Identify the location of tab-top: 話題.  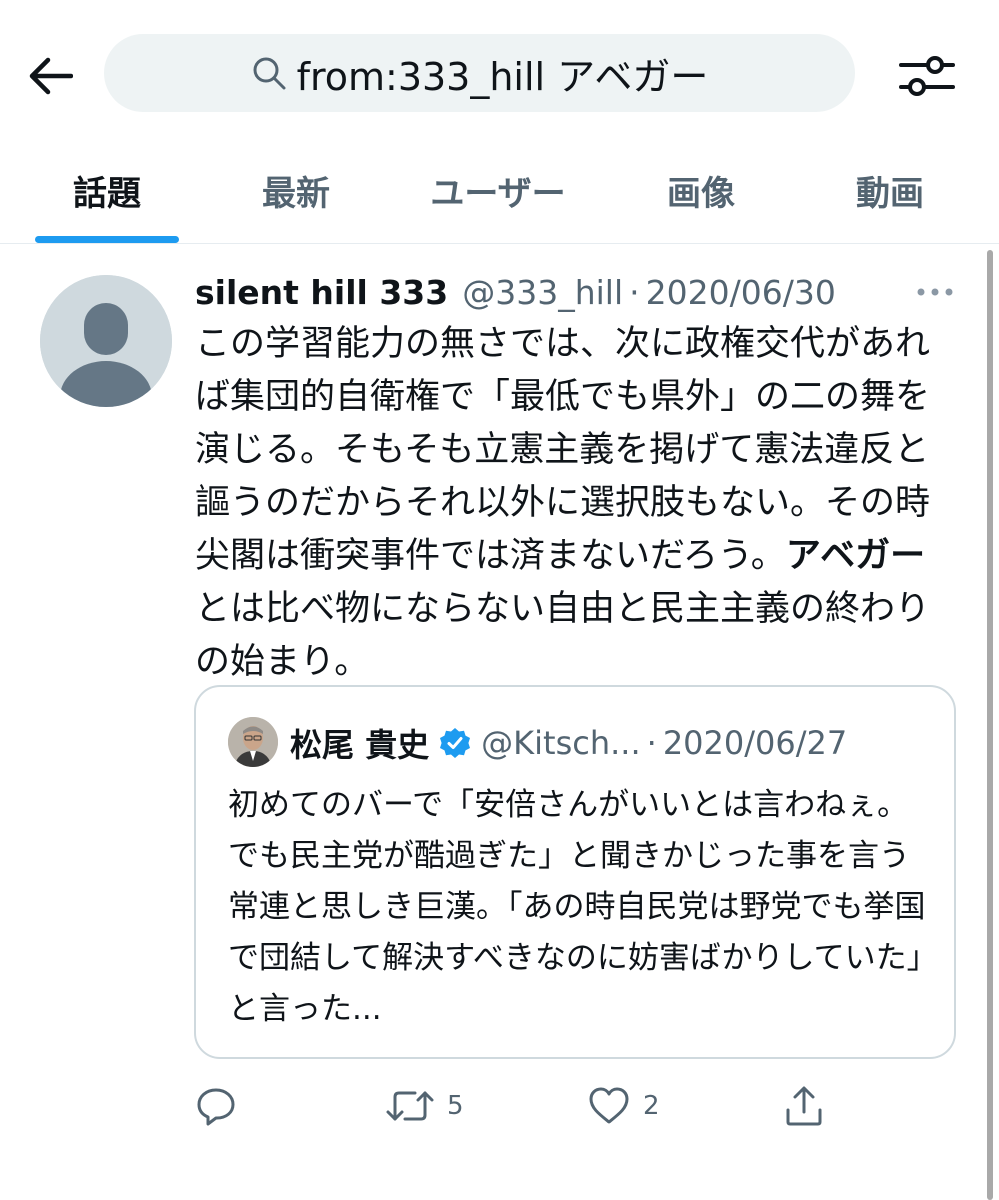
(107, 190).